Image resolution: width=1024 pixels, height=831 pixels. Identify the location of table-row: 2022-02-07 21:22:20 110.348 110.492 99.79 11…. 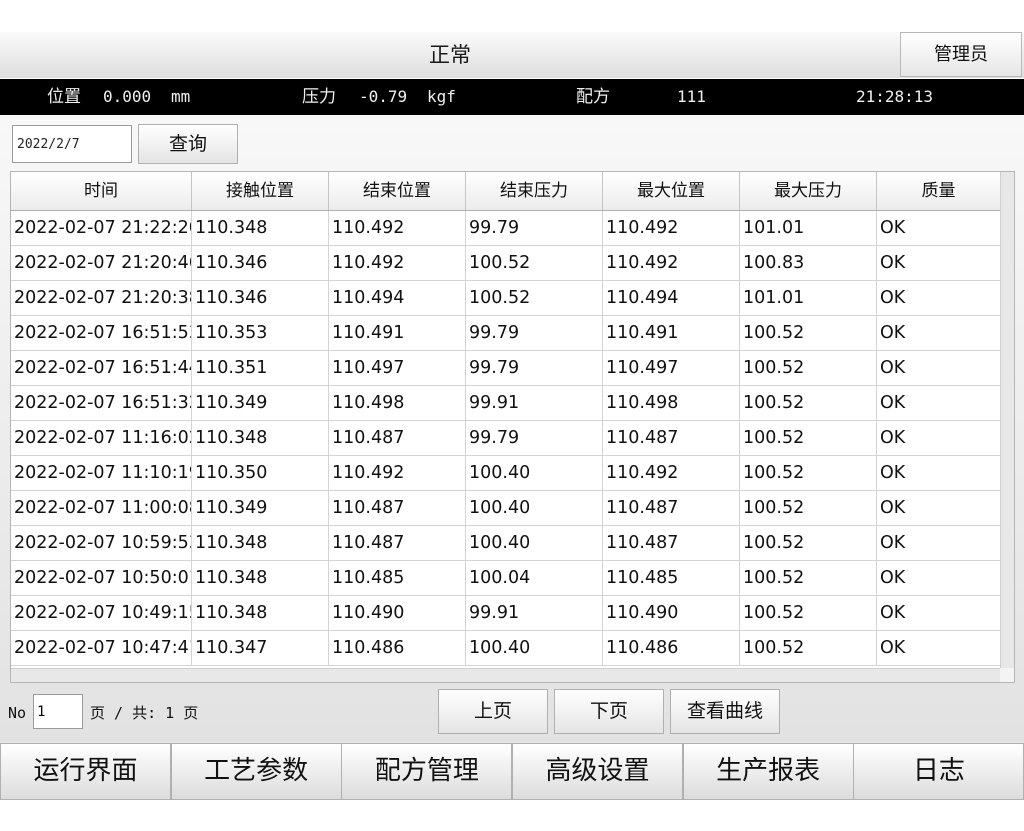
(506, 228).